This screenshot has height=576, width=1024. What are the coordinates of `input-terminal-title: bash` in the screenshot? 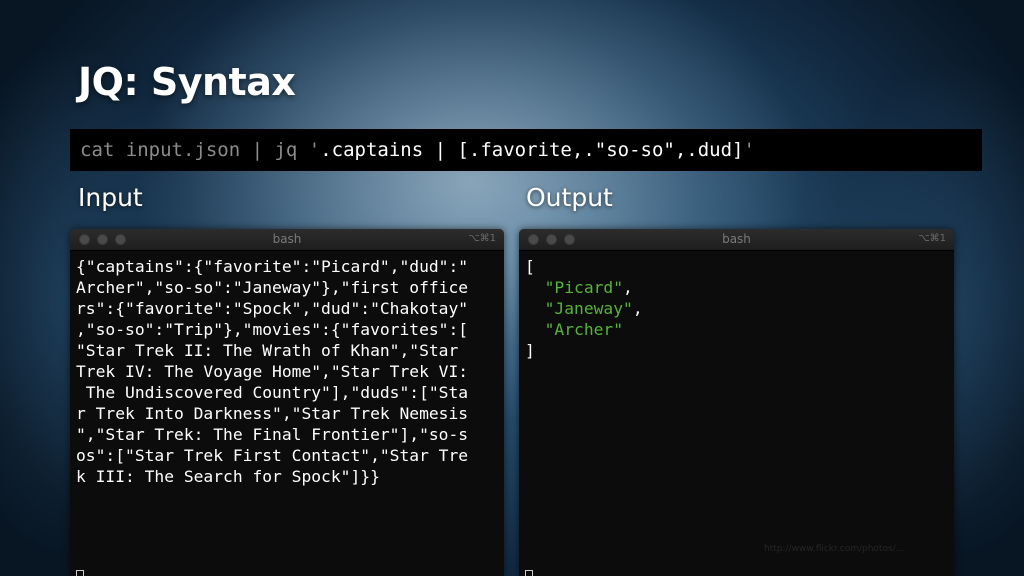 It's located at (287, 239).